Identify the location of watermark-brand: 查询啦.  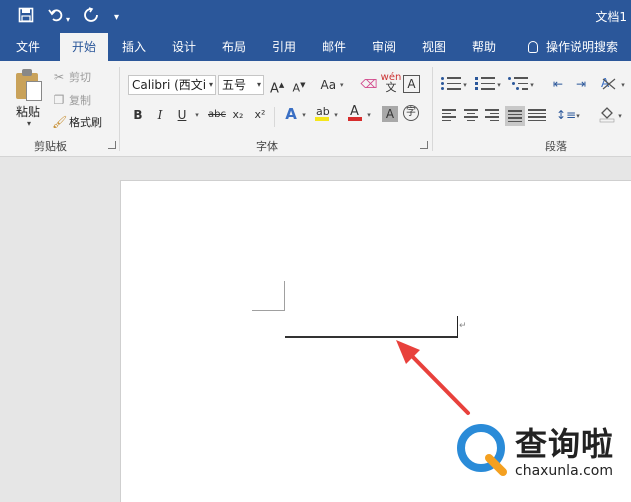
(565, 444).